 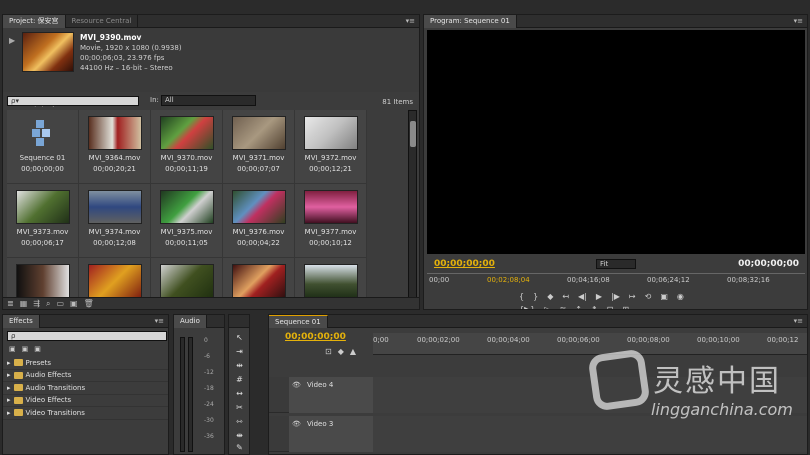 I want to click on watermark-text-en: lingganchina.com, so click(x=722, y=409).